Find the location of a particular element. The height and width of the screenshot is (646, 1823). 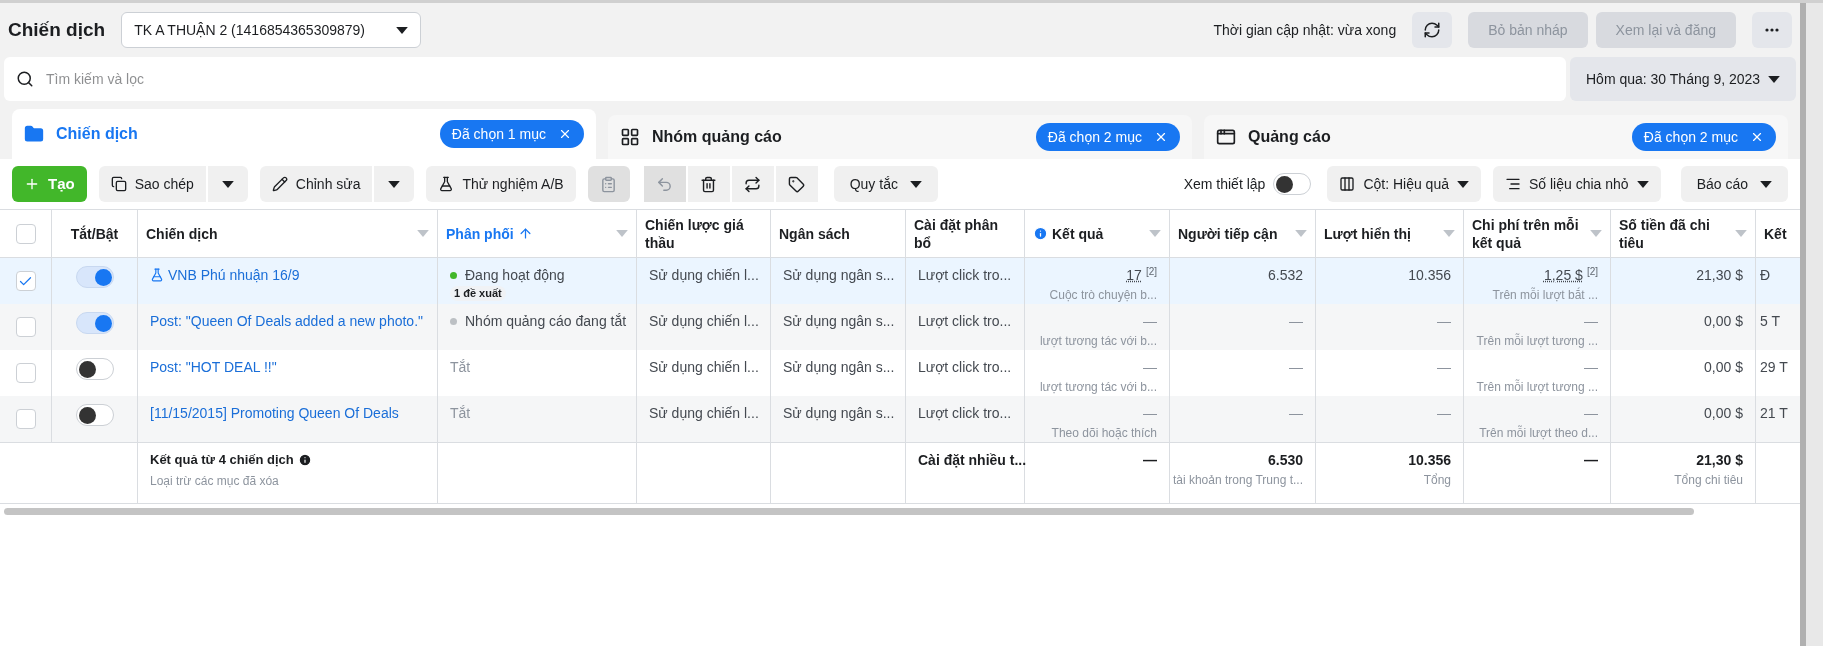

tab: Chiến dịch Đã chọn 1 mục is located at coordinates (304, 134).